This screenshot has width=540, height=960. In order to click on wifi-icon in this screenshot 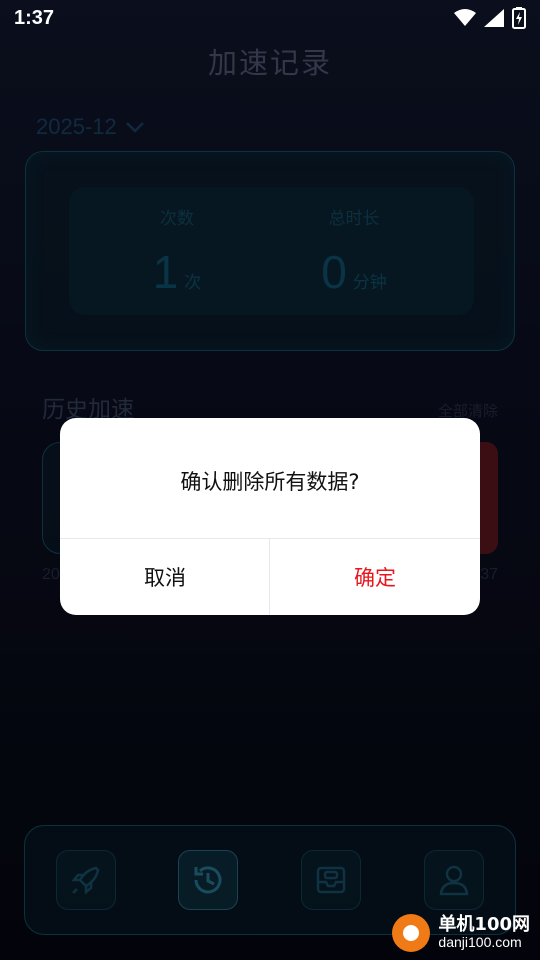, I will do `click(465, 17)`.